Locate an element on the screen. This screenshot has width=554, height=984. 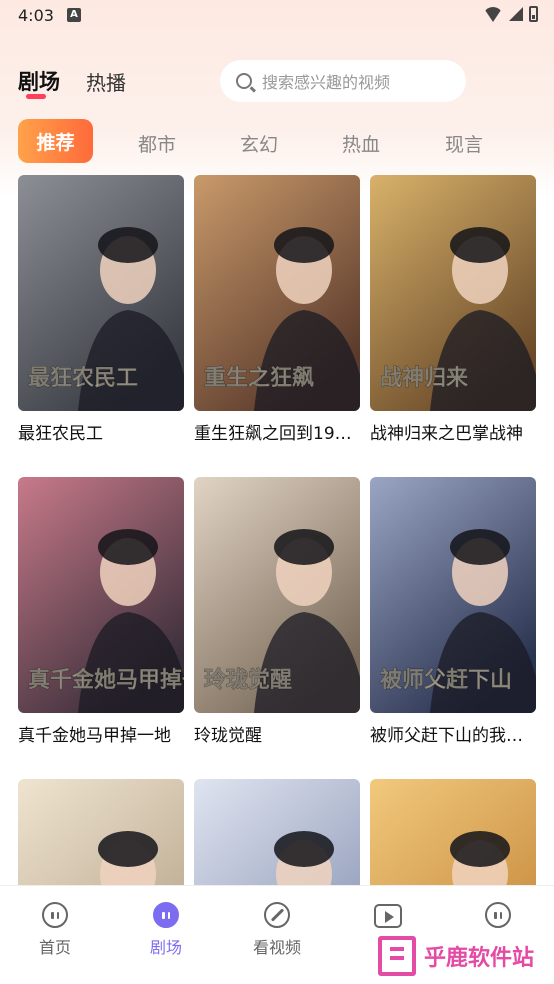
drama-poster: 玲珑觉醒 is located at coordinates (277, 595).